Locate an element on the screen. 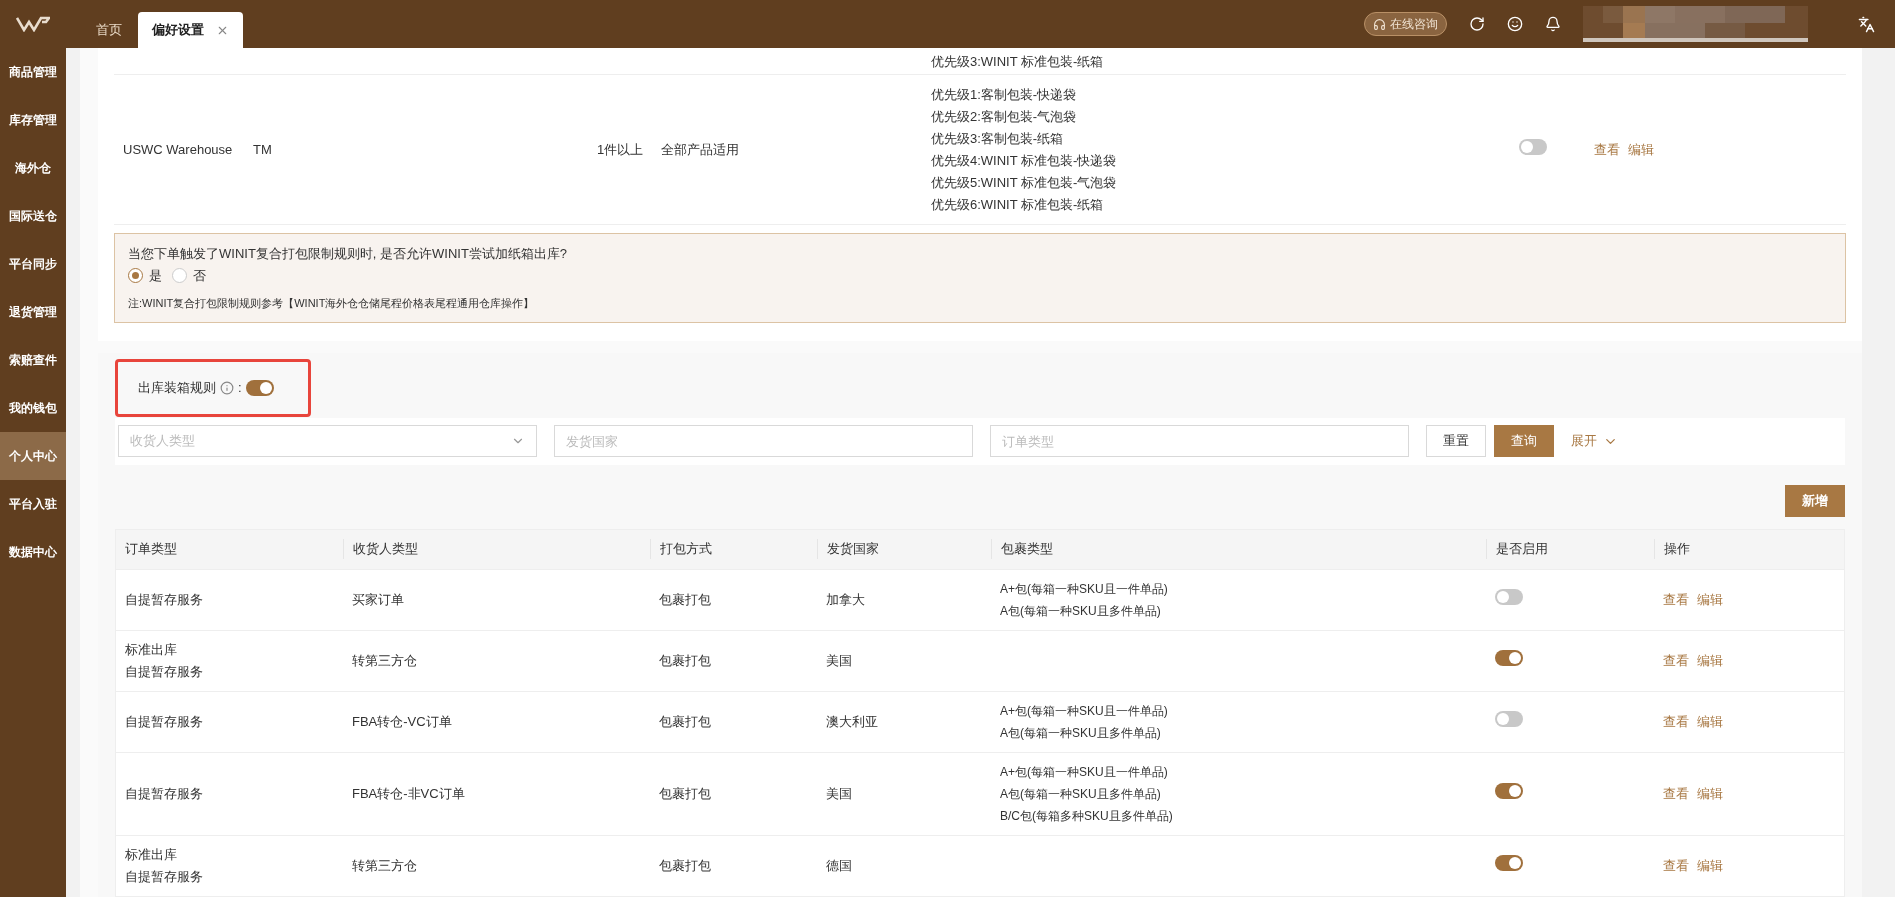 Image resolution: width=1895 pixels, height=897 pixels. column-header: 发货国家 is located at coordinates (904, 549).